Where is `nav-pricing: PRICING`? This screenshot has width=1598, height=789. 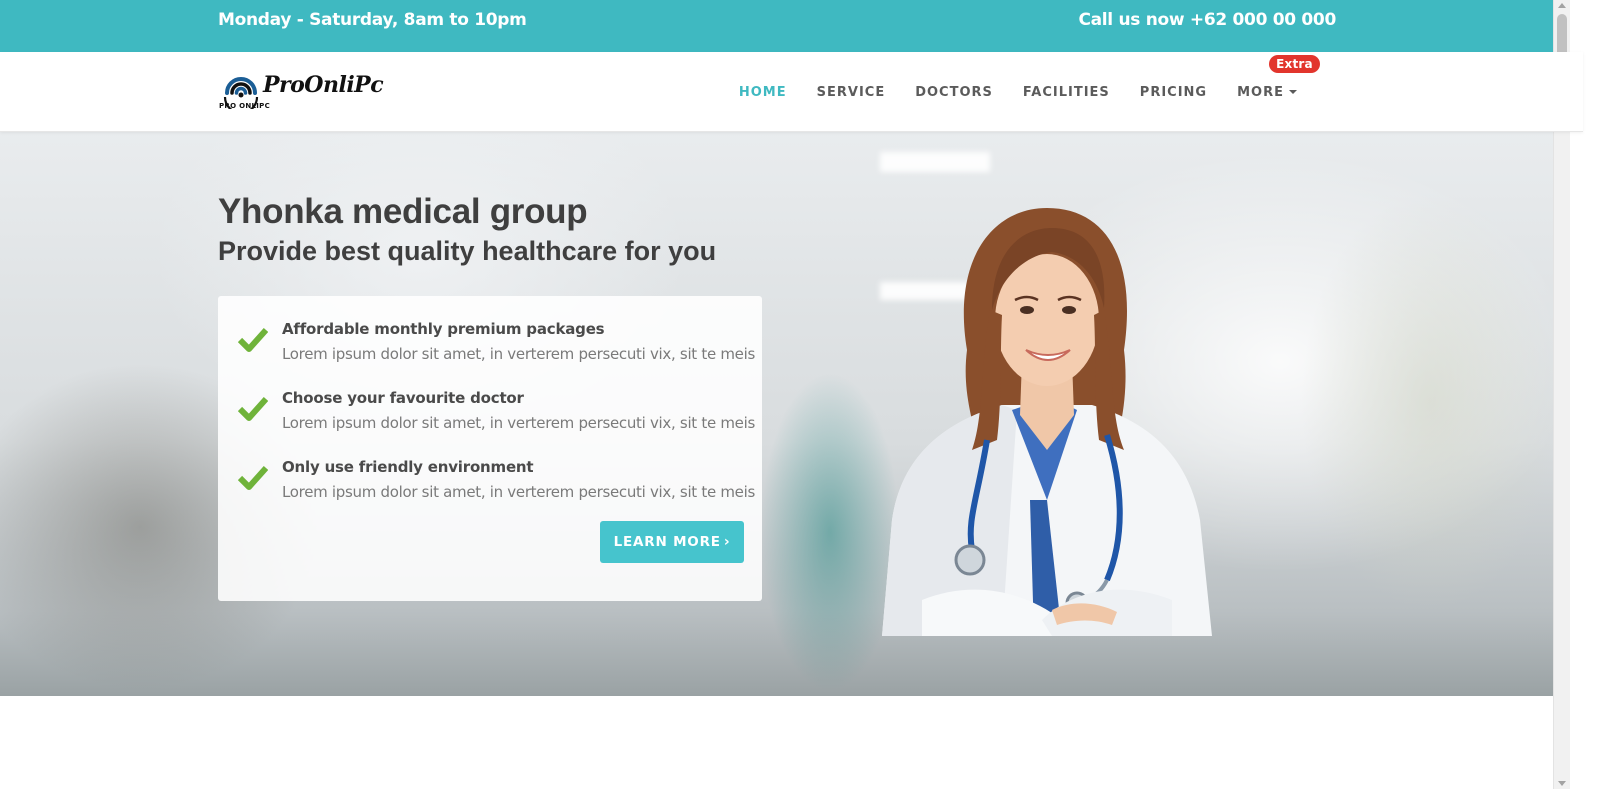 nav-pricing: PRICING is located at coordinates (1173, 92).